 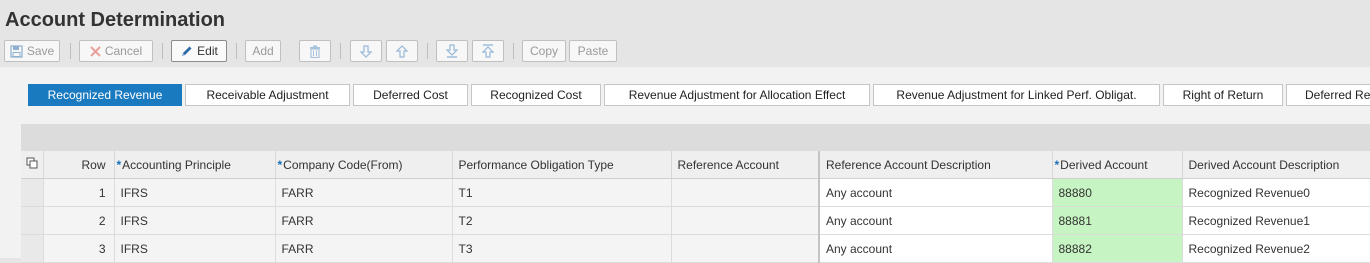 I want to click on pob-type-cell: T1, so click(x=562, y=192).